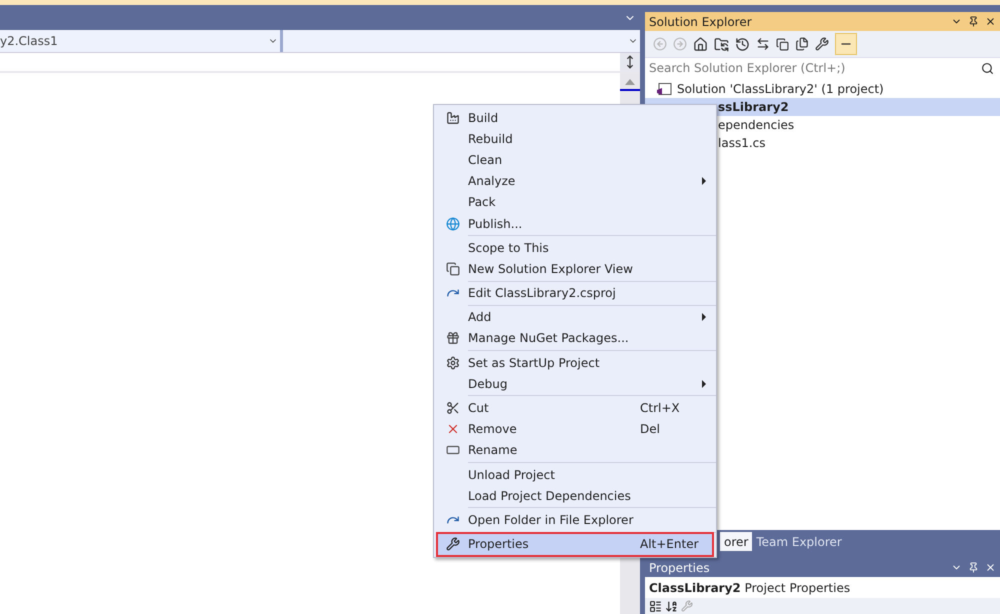  Describe the element at coordinates (575, 475) in the screenshot. I see `menu-item: Unload Project` at that location.